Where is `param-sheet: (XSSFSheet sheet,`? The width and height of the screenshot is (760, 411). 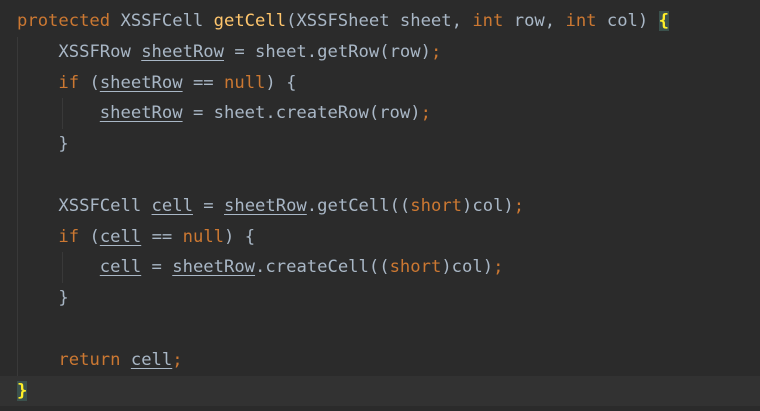 param-sheet: (XSSFSheet sheet, is located at coordinates (379, 21).